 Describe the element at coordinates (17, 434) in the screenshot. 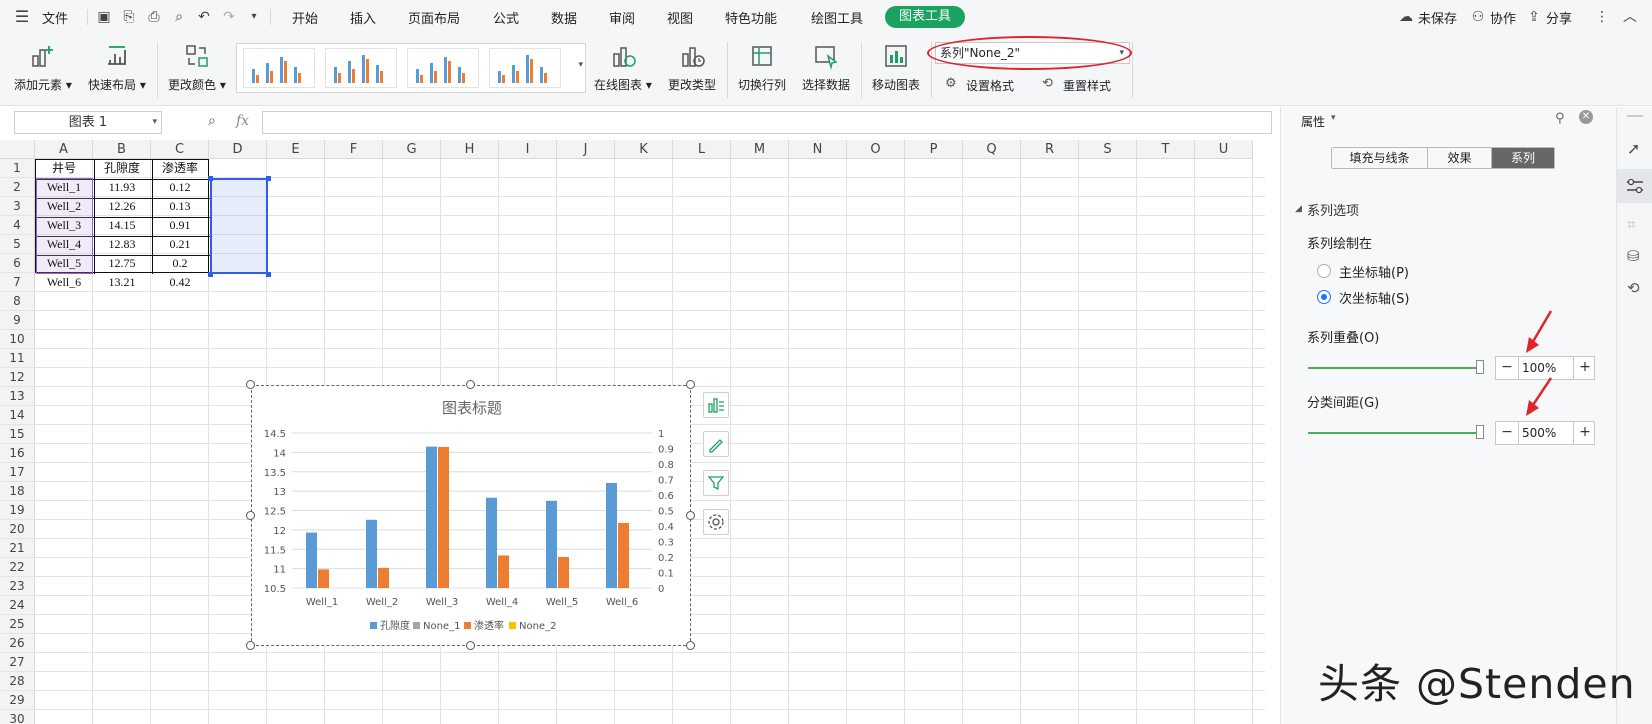

I see `row-header-15: 15` at that location.